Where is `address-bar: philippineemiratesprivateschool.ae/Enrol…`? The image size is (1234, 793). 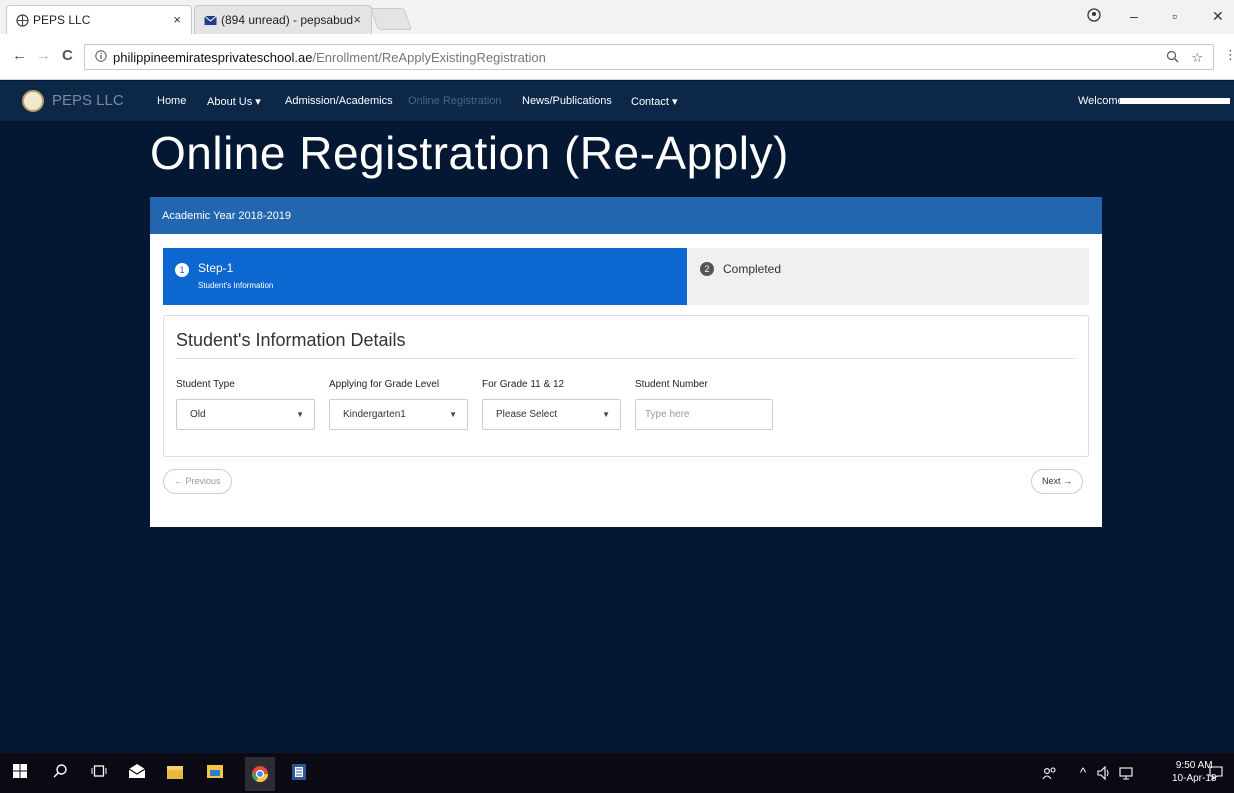
address-bar: philippineemiratesprivateschool.ae/Enrol… is located at coordinates (649, 57).